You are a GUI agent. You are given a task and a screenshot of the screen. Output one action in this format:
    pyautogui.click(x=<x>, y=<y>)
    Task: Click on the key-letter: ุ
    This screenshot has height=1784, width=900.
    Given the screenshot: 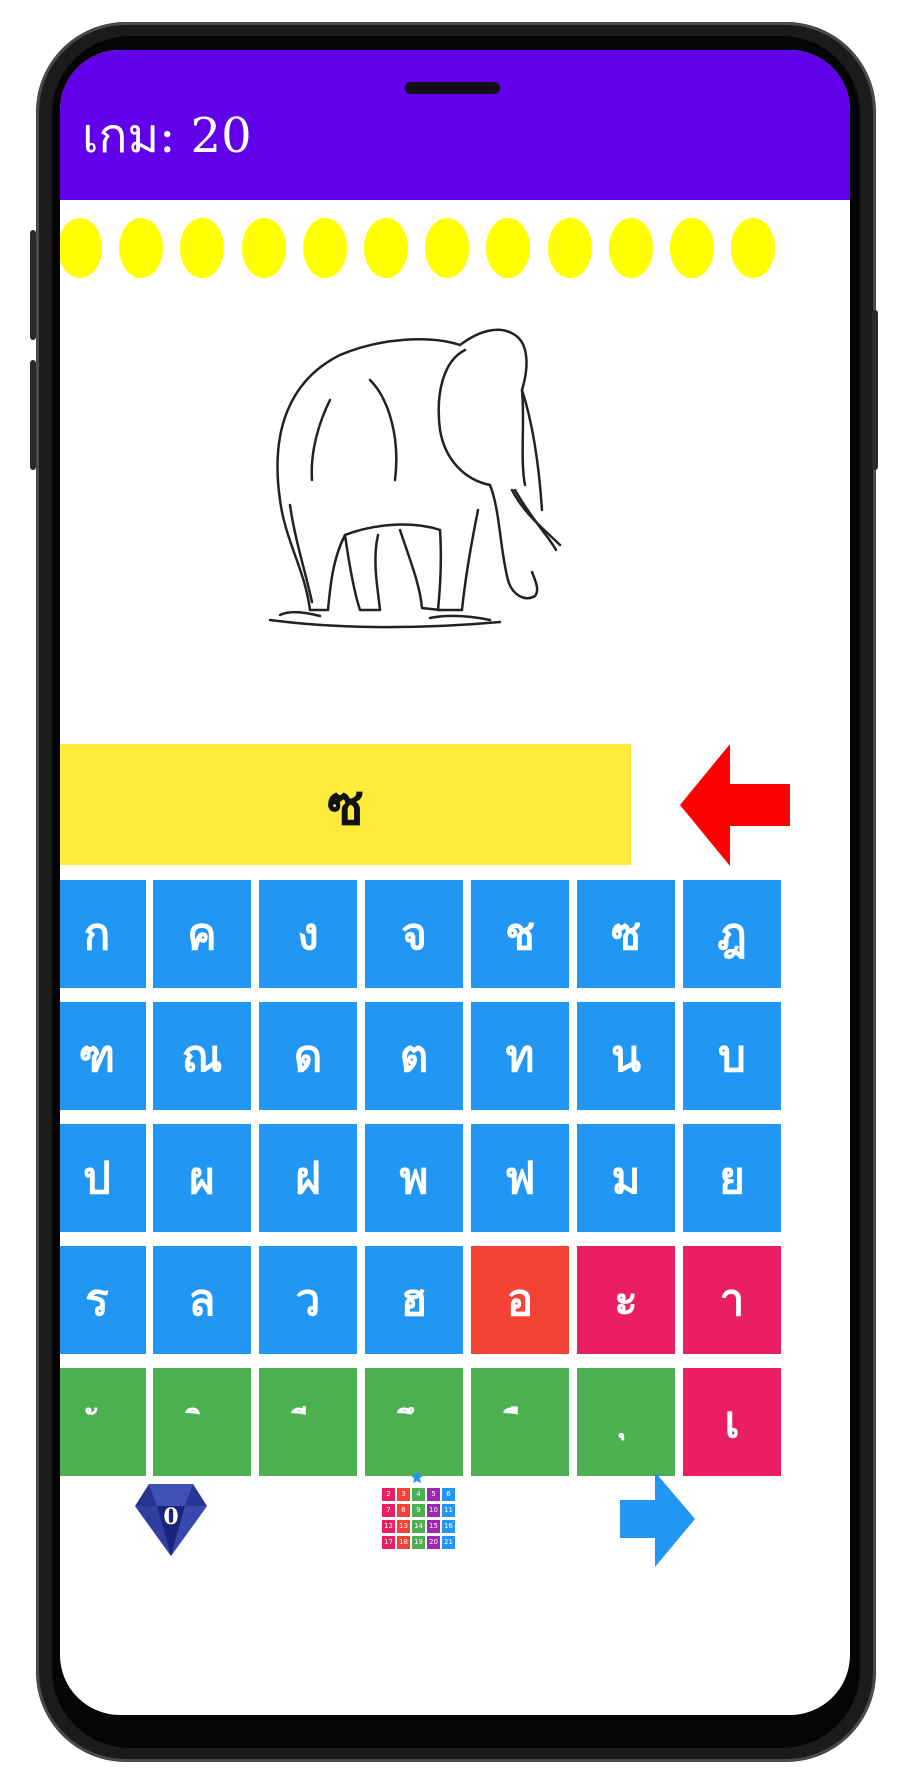 What is the action you would take?
    pyautogui.click(x=626, y=1422)
    